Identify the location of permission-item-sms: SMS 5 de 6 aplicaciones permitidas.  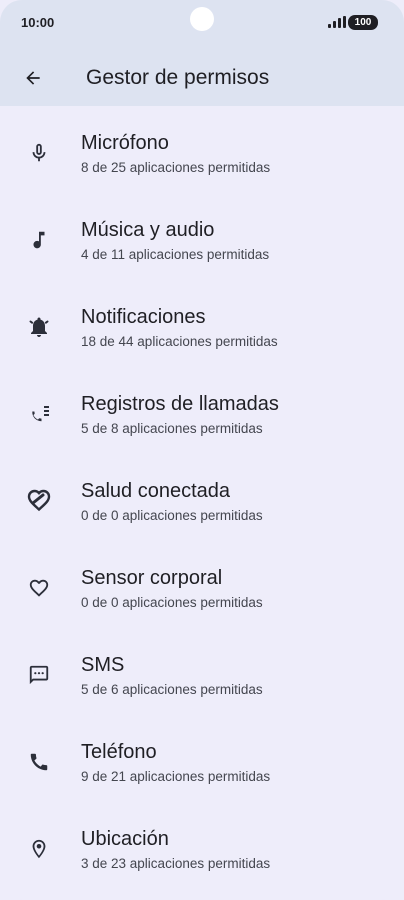
(202, 681).